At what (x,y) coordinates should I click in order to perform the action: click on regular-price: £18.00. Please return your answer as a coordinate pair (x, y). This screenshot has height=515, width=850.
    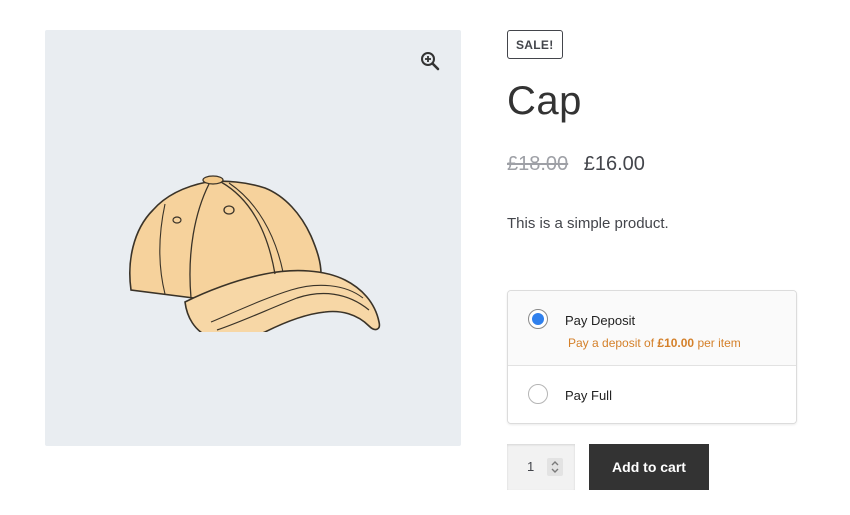
    Looking at the image, I should click on (538, 164).